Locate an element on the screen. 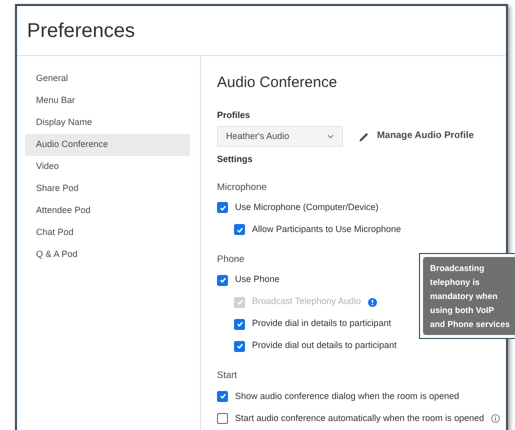 This screenshot has width=515, height=430. profile-dropdown: Heather's Audio is located at coordinates (280, 136).